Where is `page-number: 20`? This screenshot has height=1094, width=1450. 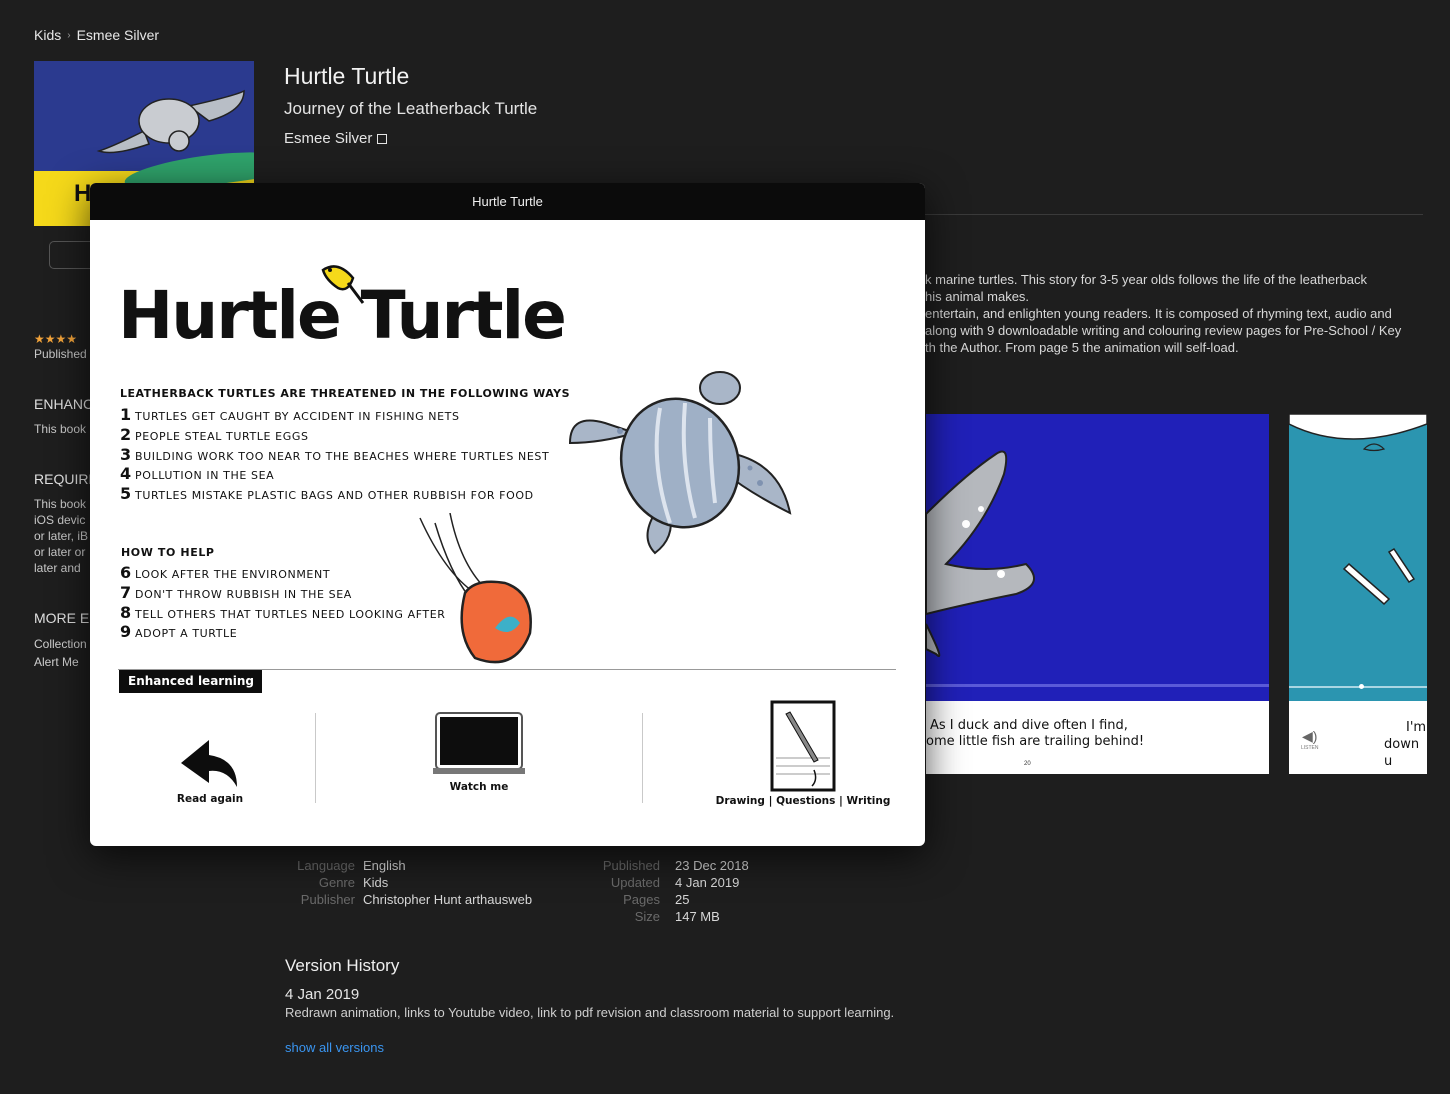
page-number: 20 is located at coordinates (1027, 764).